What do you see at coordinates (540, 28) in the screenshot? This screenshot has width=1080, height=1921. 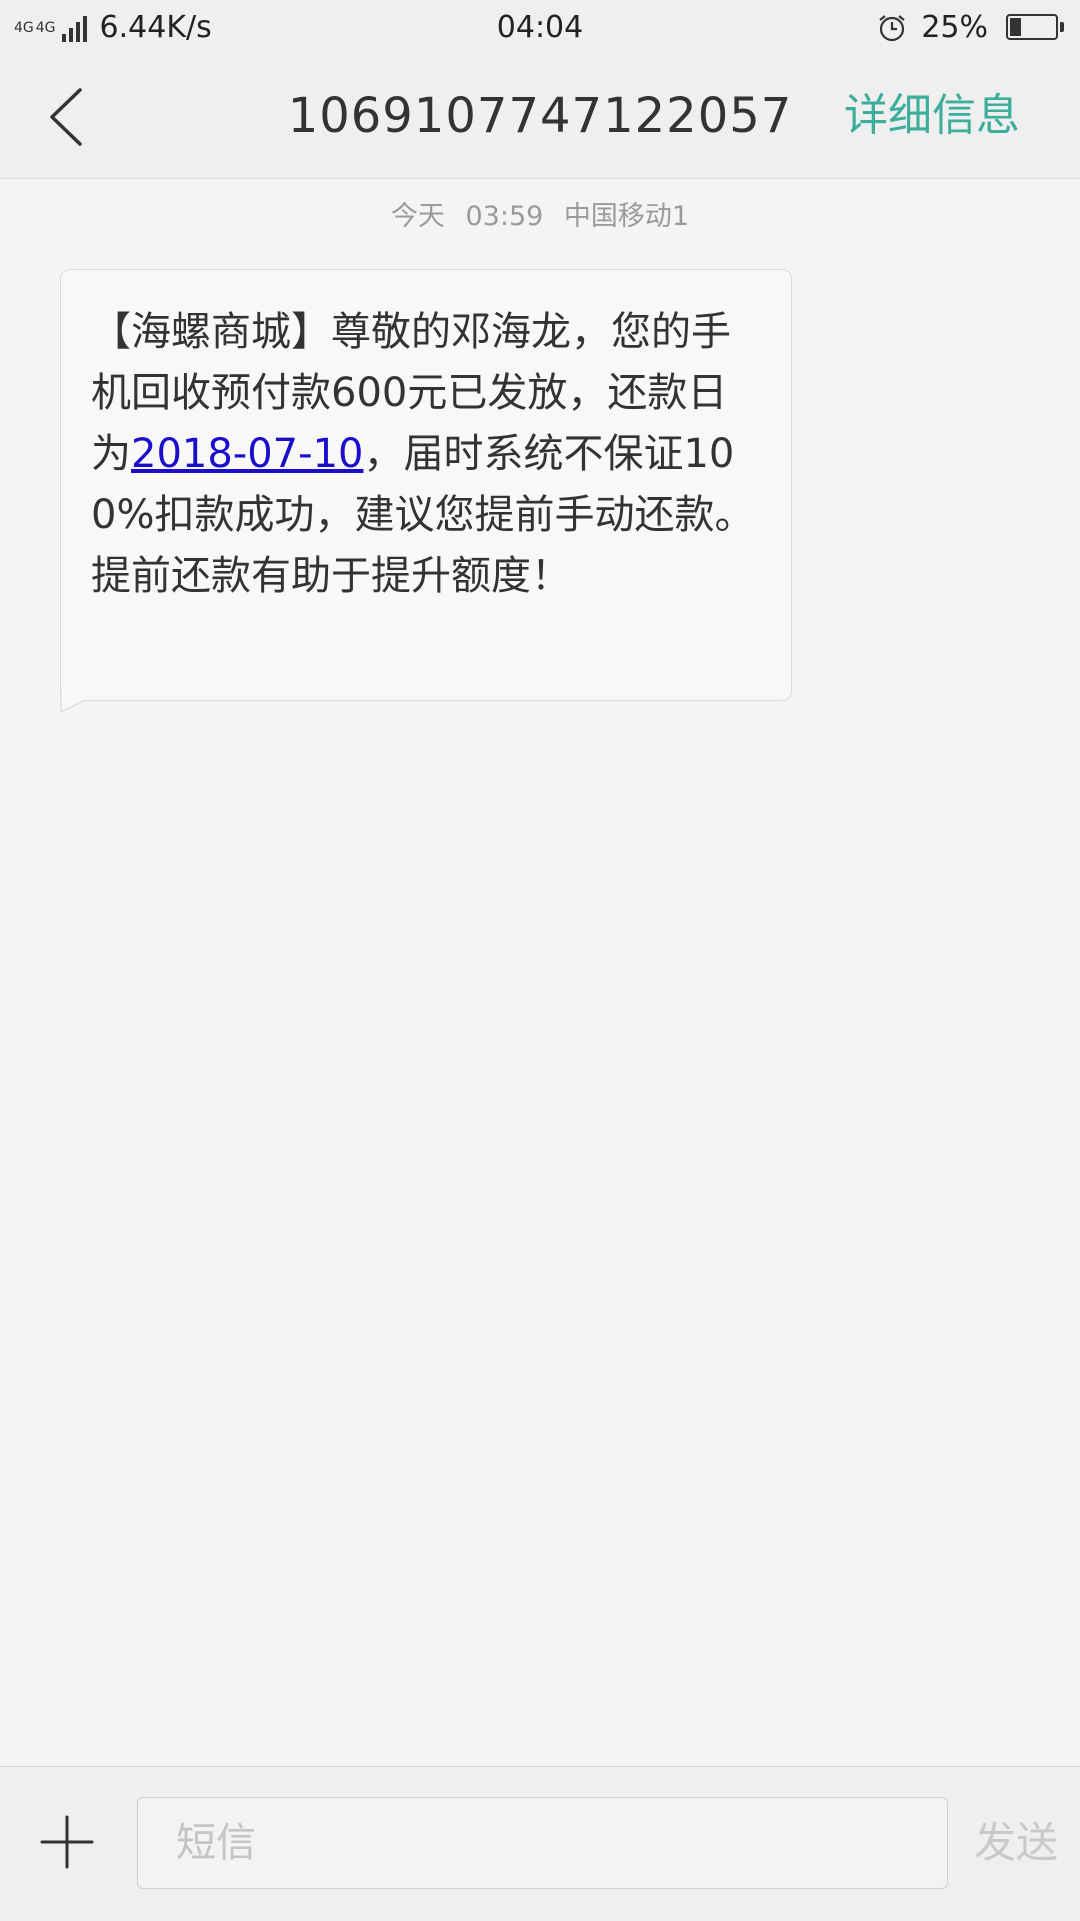 I see `status-bar: 4G 4G 6.44K/s 04:04 25%` at bounding box center [540, 28].